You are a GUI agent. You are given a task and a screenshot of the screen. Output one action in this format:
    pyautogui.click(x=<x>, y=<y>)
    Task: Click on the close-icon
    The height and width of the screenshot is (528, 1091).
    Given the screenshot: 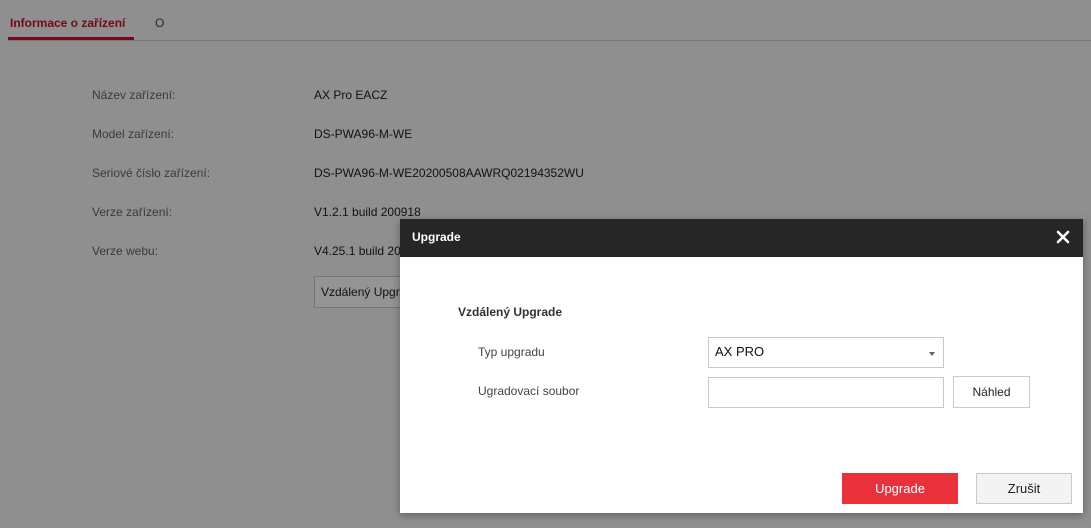 What is the action you would take?
    pyautogui.click(x=1063, y=237)
    